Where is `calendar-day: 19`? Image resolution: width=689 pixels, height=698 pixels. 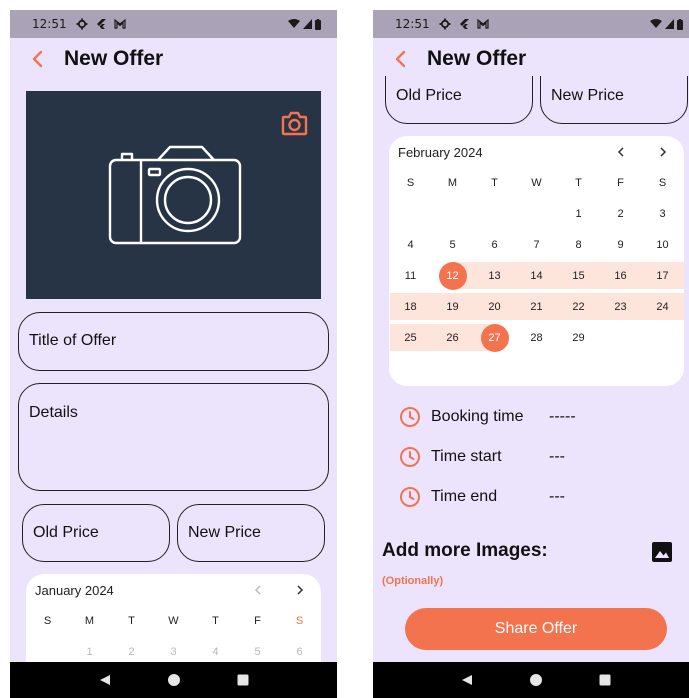
calendar-day: 19 is located at coordinates (453, 306).